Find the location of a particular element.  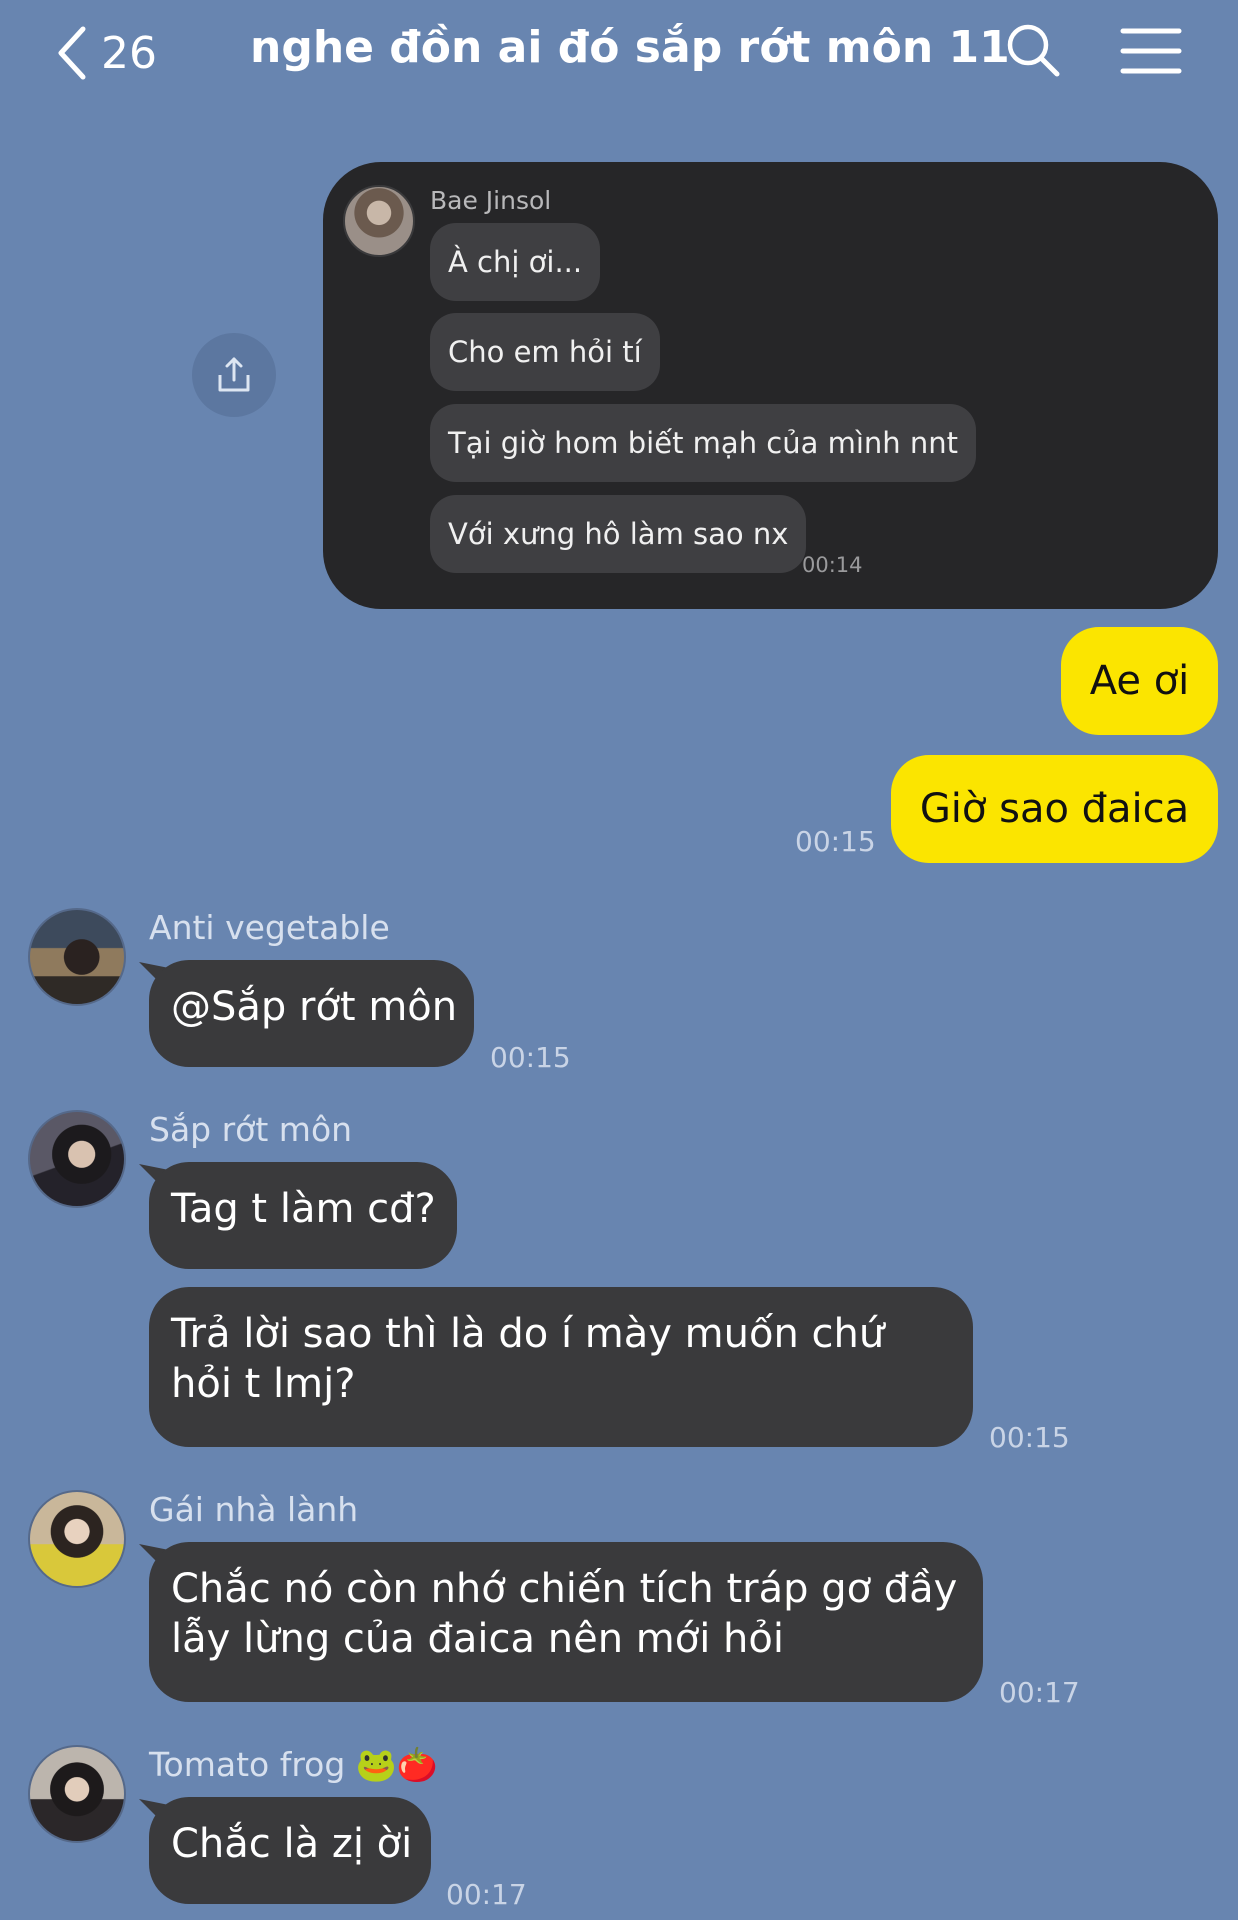

sender-name-text: Tomato frog is located at coordinates (247, 1764).